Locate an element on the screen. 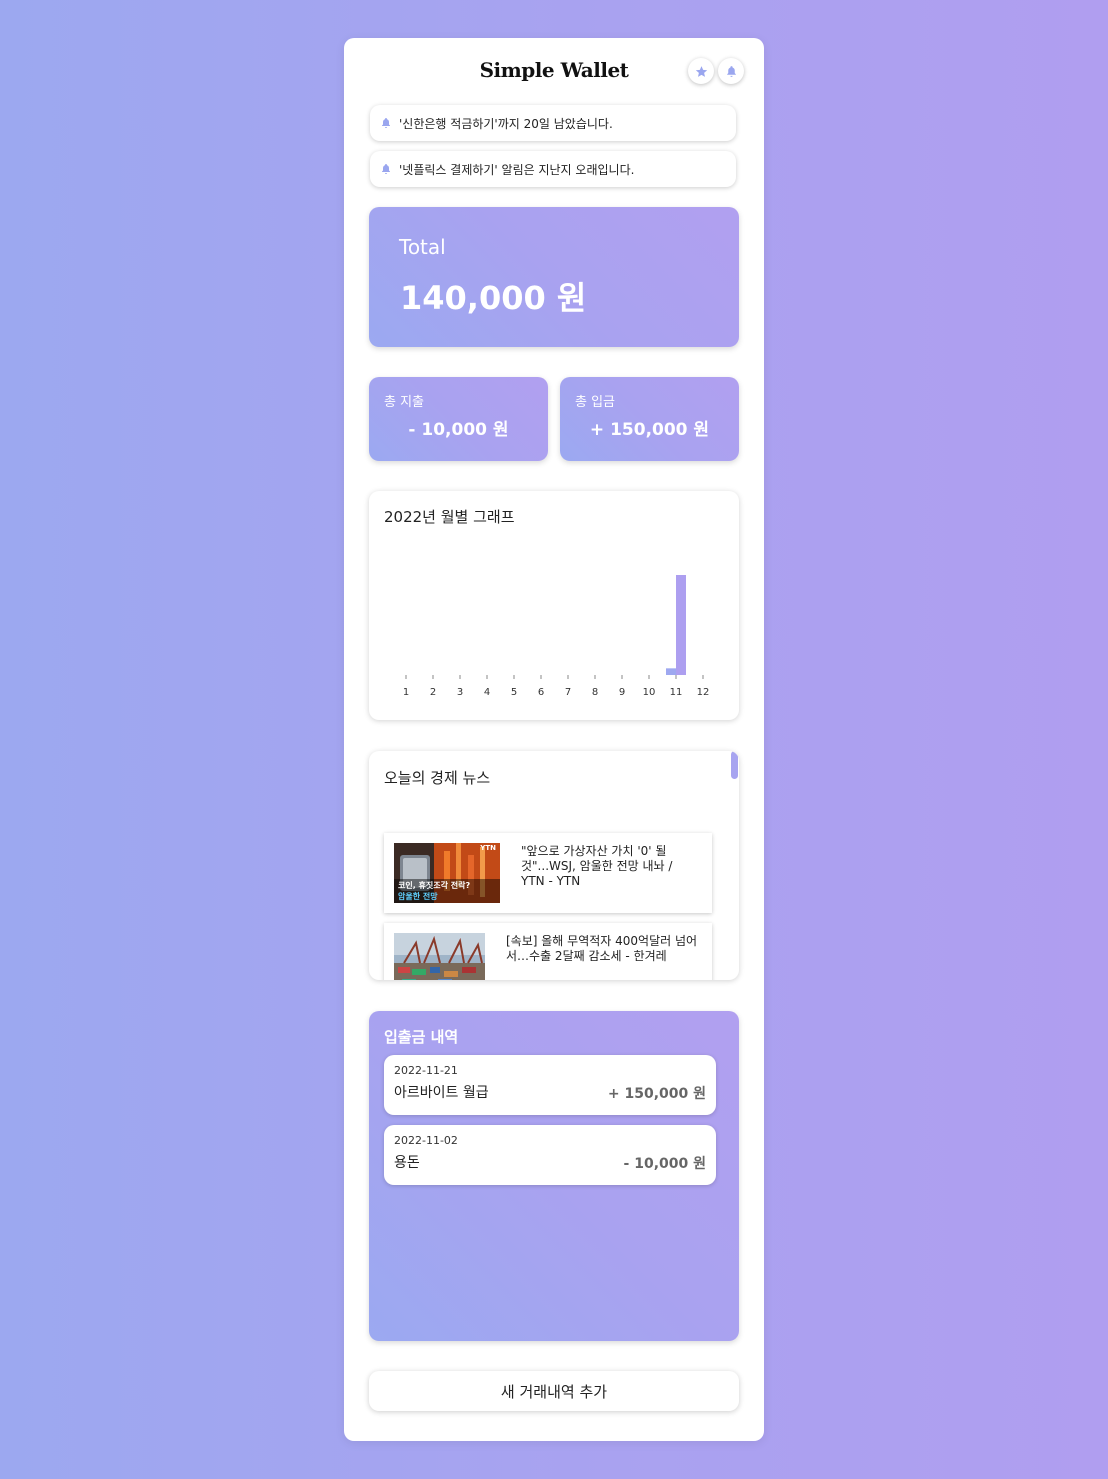  x-tick-label: 7 is located at coordinates (568, 692).